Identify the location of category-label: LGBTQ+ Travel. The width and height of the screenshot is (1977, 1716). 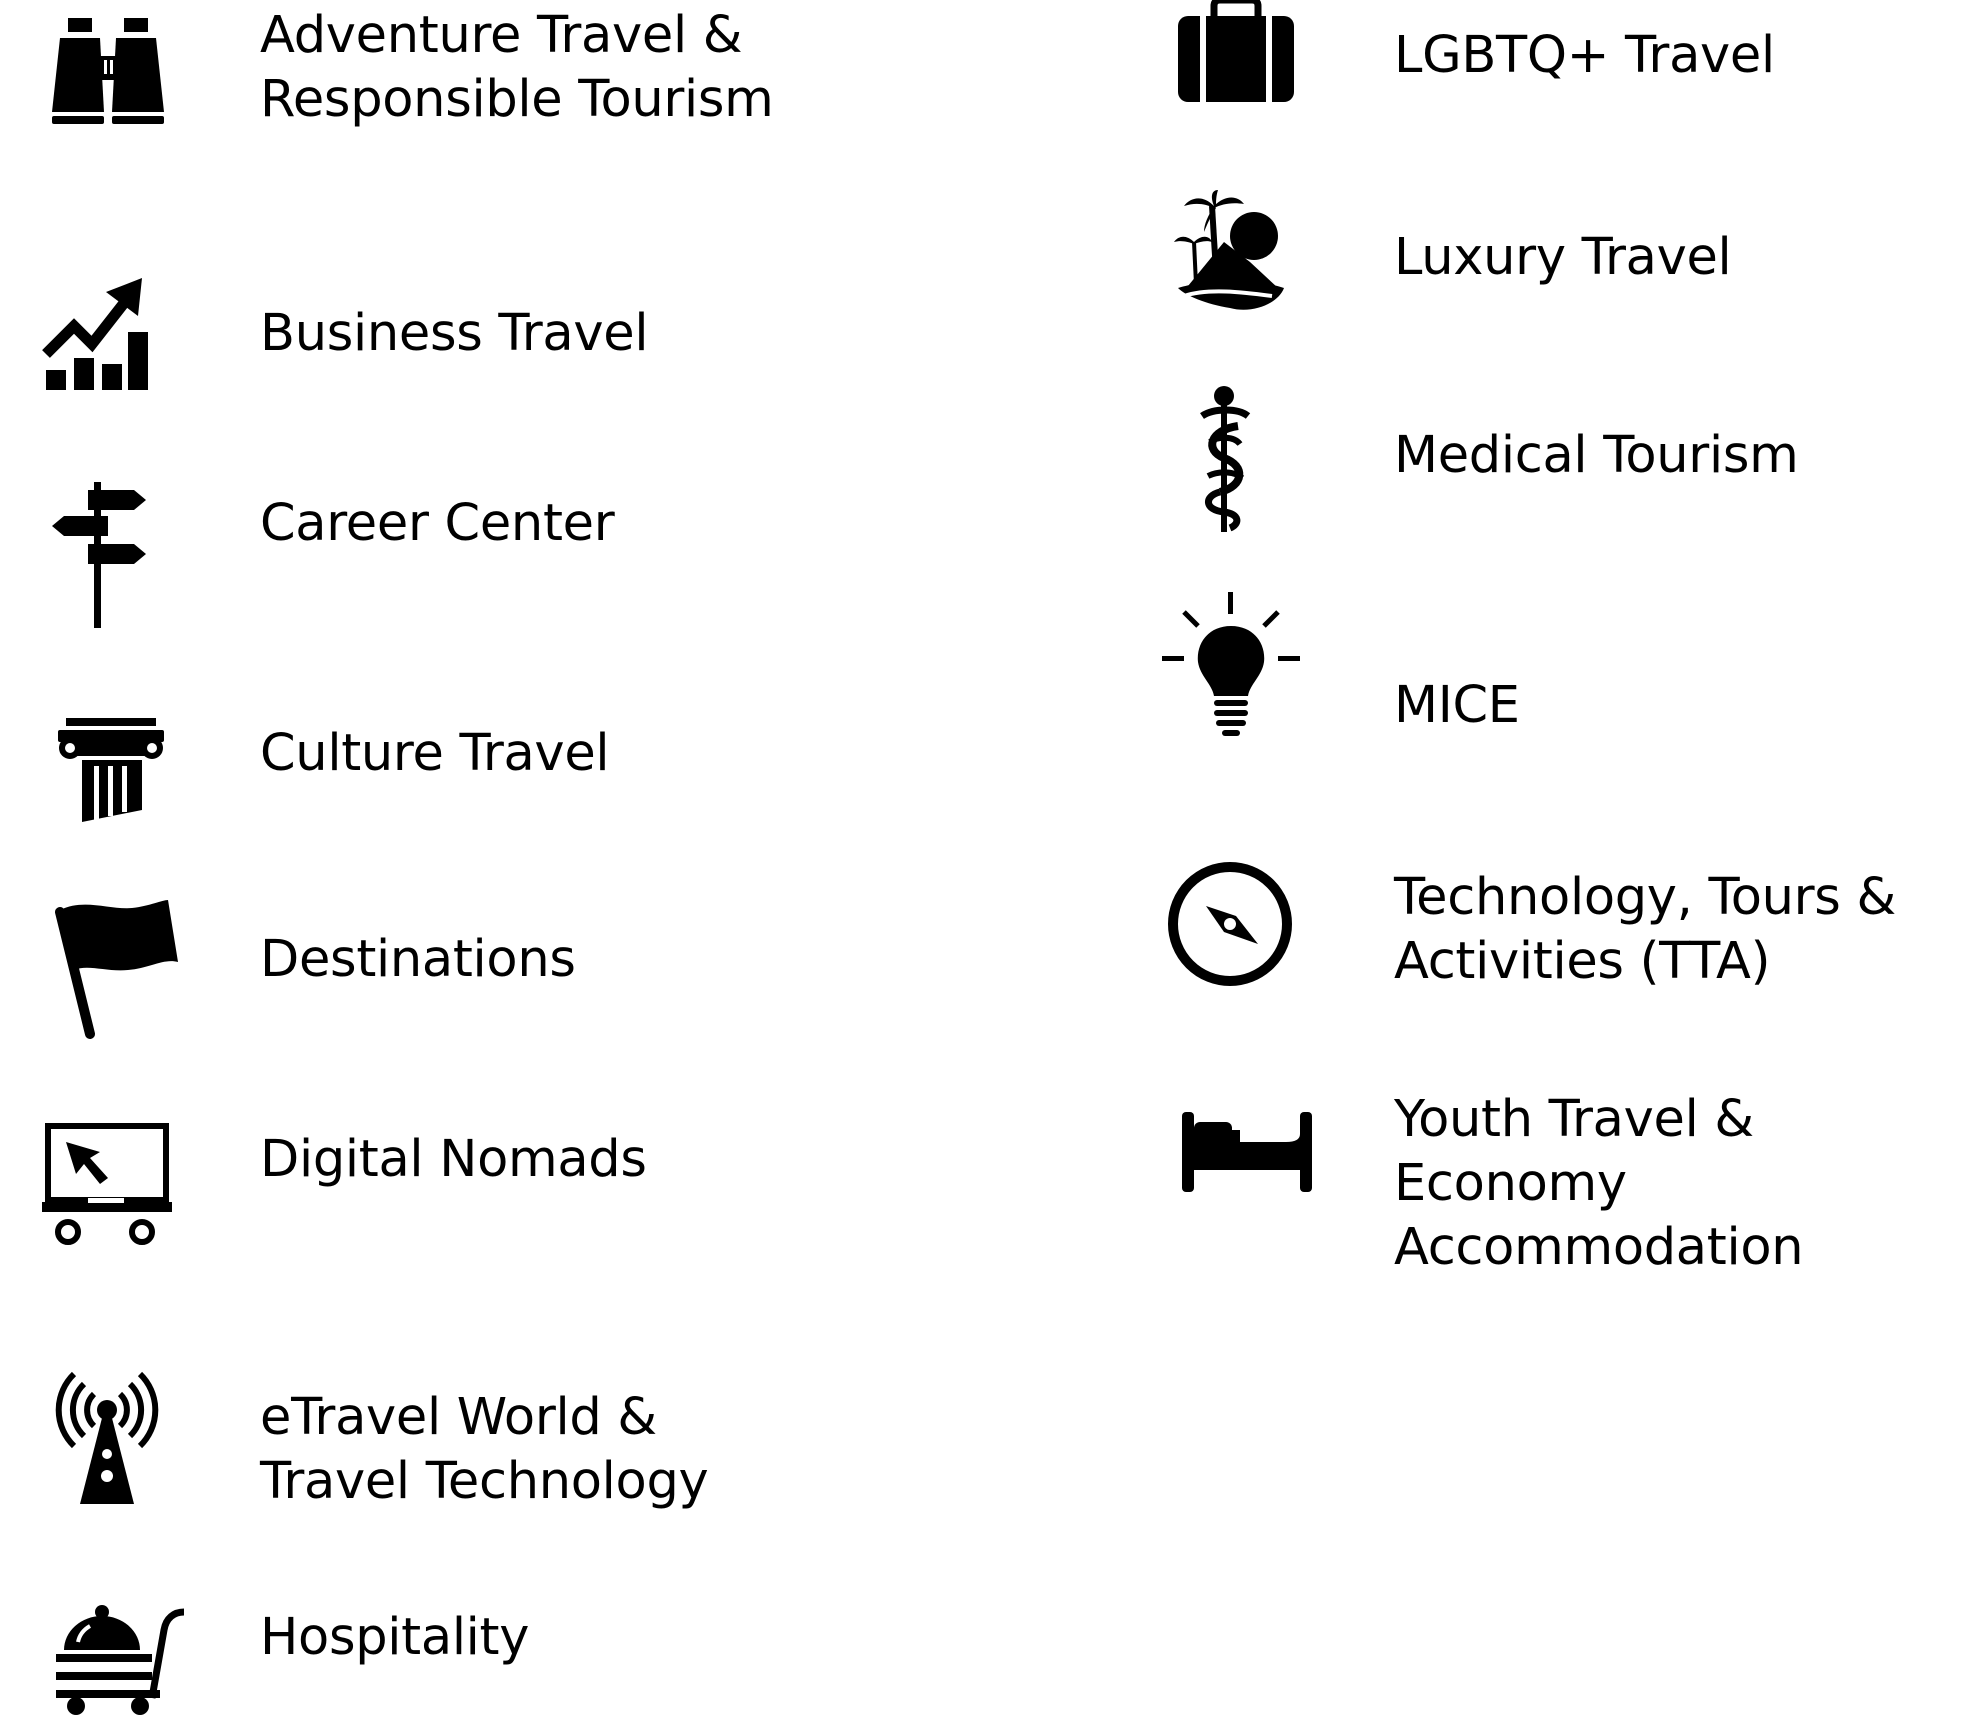
(1584, 55).